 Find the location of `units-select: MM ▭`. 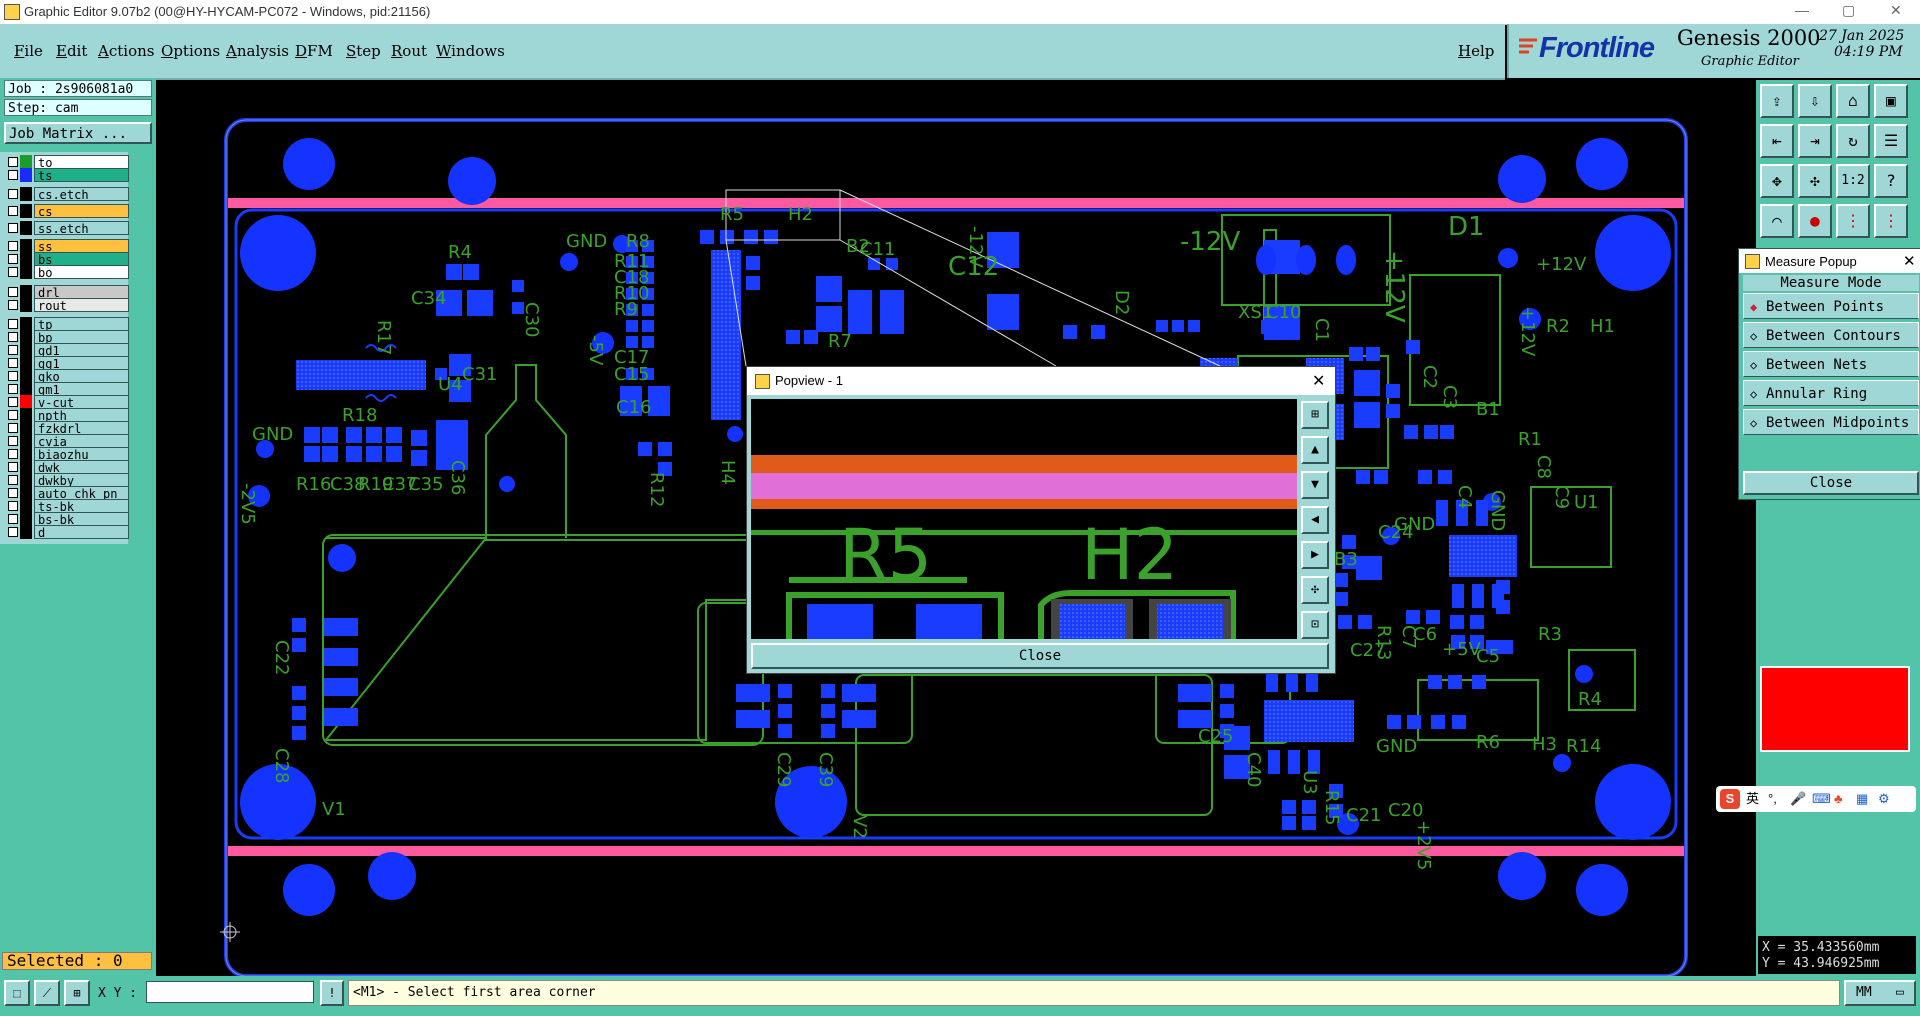

units-select: MM ▭ is located at coordinates (1880, 993).